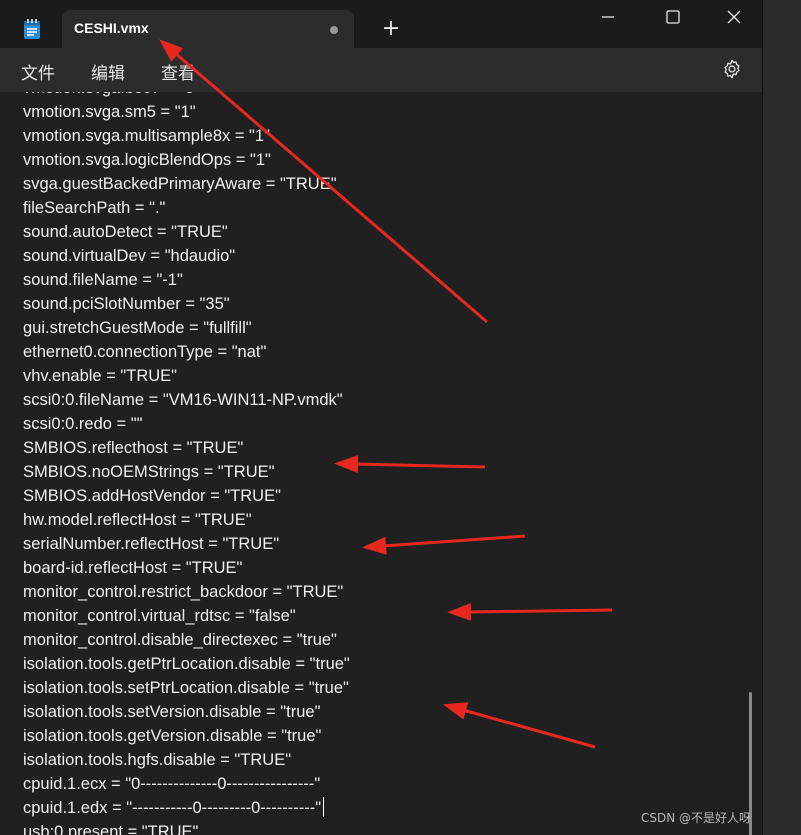 Image resolution: width=801 pixels, height=835 pixels. Describe the element at coordinates (100, 376) in the screenshot. I see `editor-line: vhv.enable = "TRUE"` at that location.